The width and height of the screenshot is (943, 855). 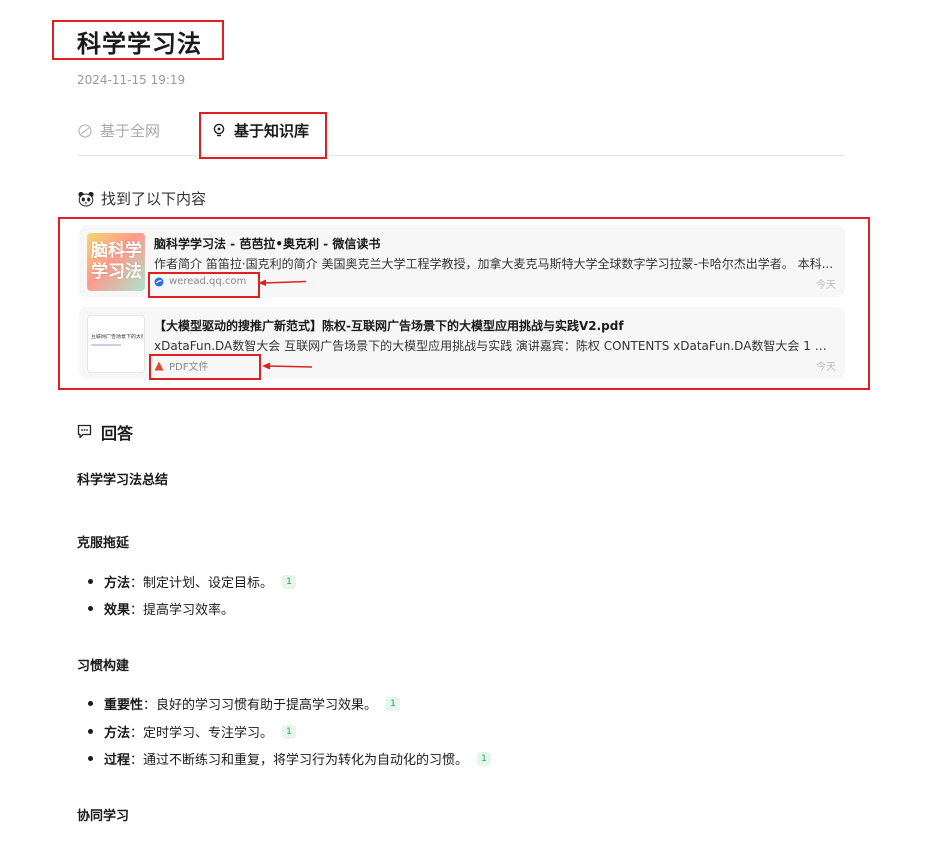 I want to click on list-item: 方法 ：定时学习、专注学习。 1, so click(x=192, y=731).